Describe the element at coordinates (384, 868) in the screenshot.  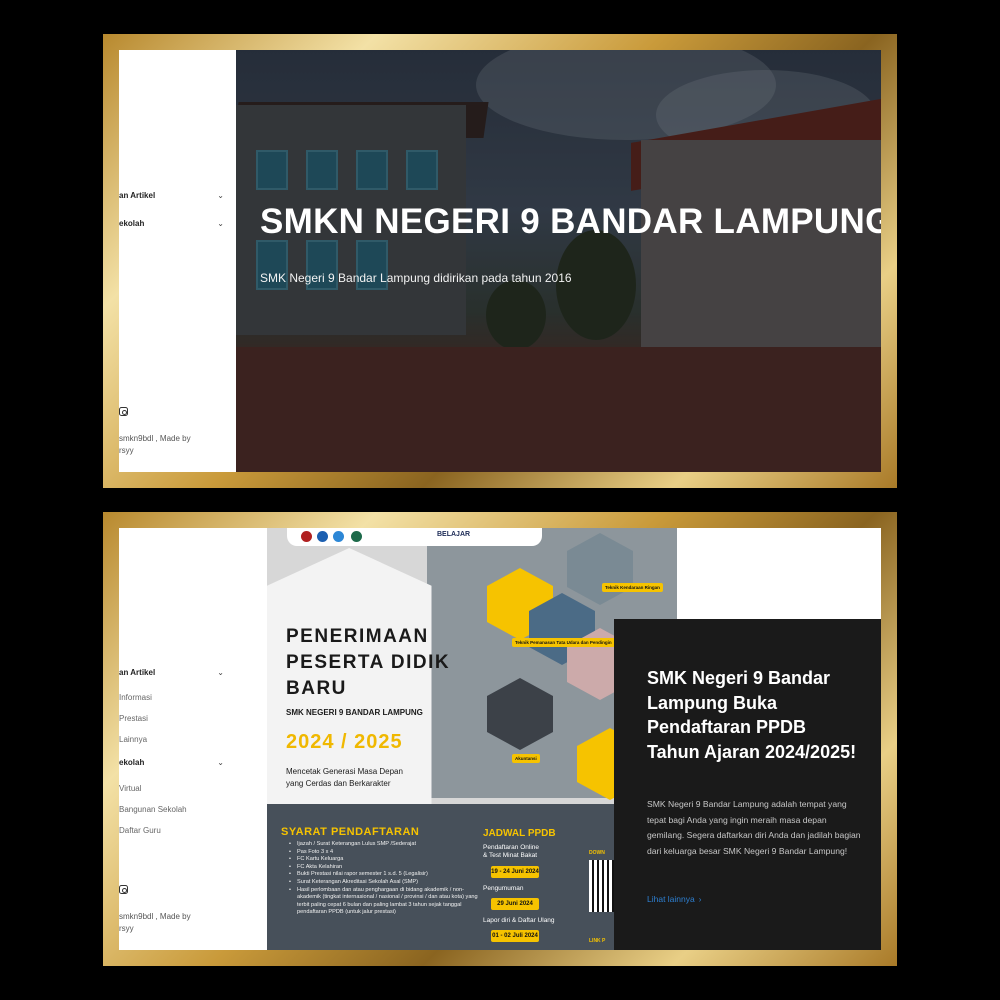
I see `list-item: FC Akta Kelahiran` at that location.